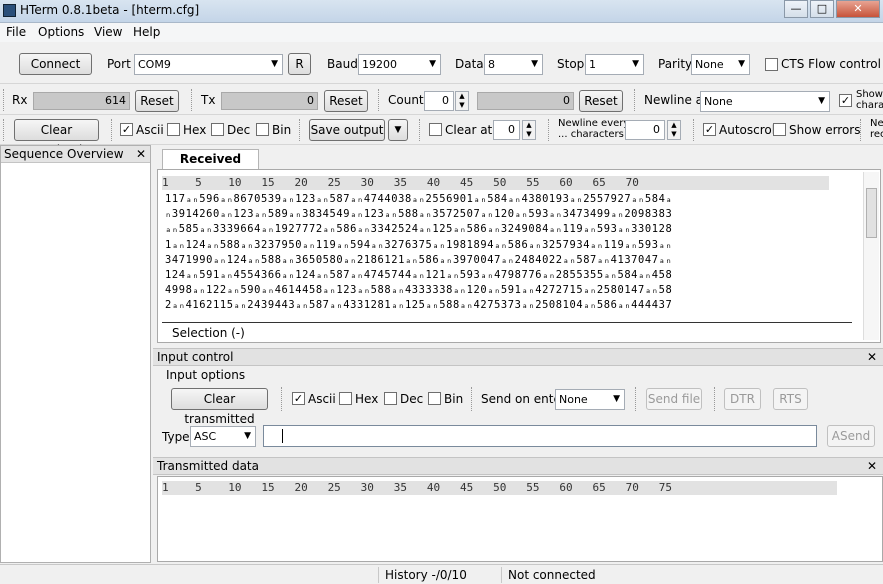 This screenshot has width=883, height=584. I want to click on menu-file: File, so click(16, 32).